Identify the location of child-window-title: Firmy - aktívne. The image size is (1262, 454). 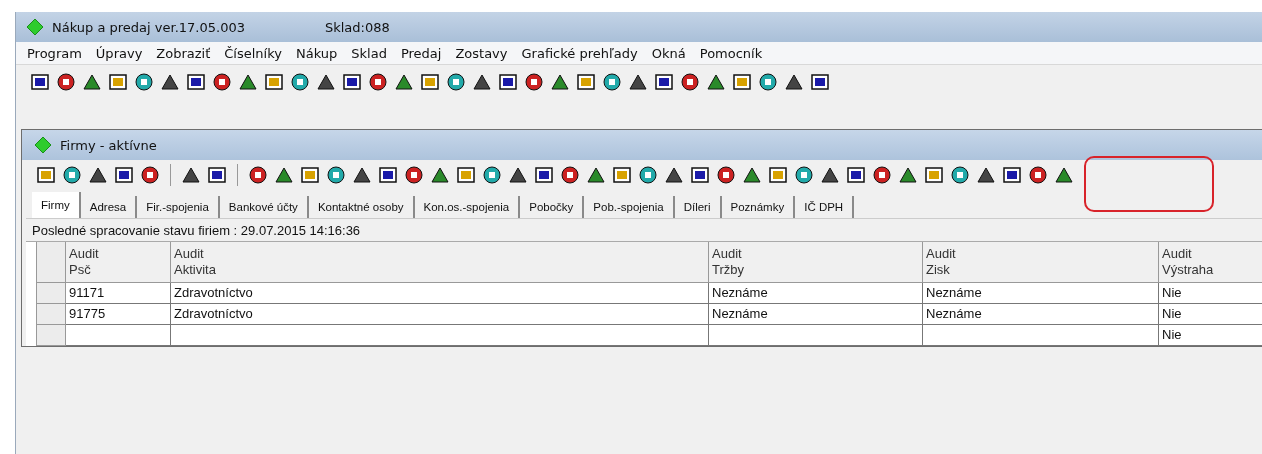
(108, 145).